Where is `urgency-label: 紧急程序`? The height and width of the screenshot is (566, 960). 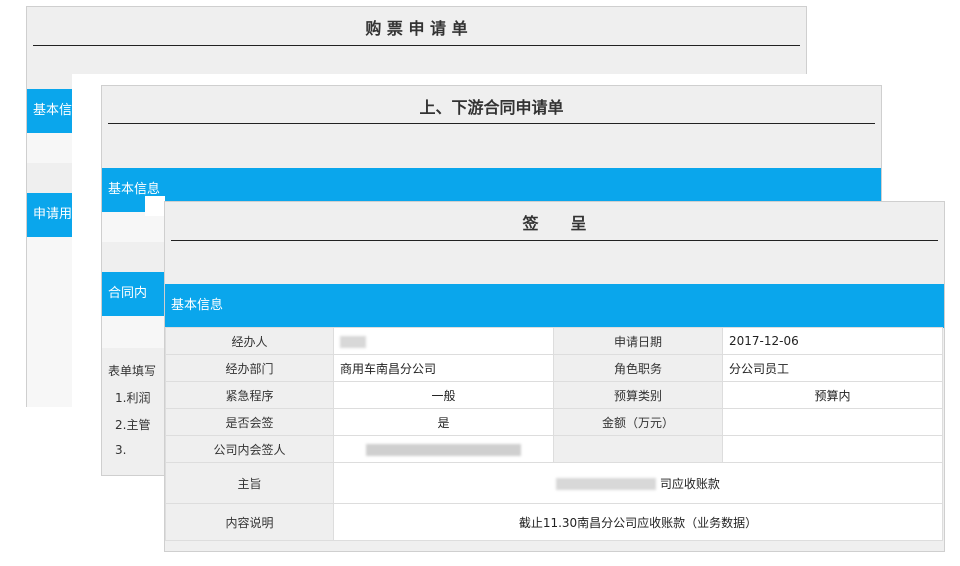 urgency-label: 紧急程序 is located at coordinates (249, 395).